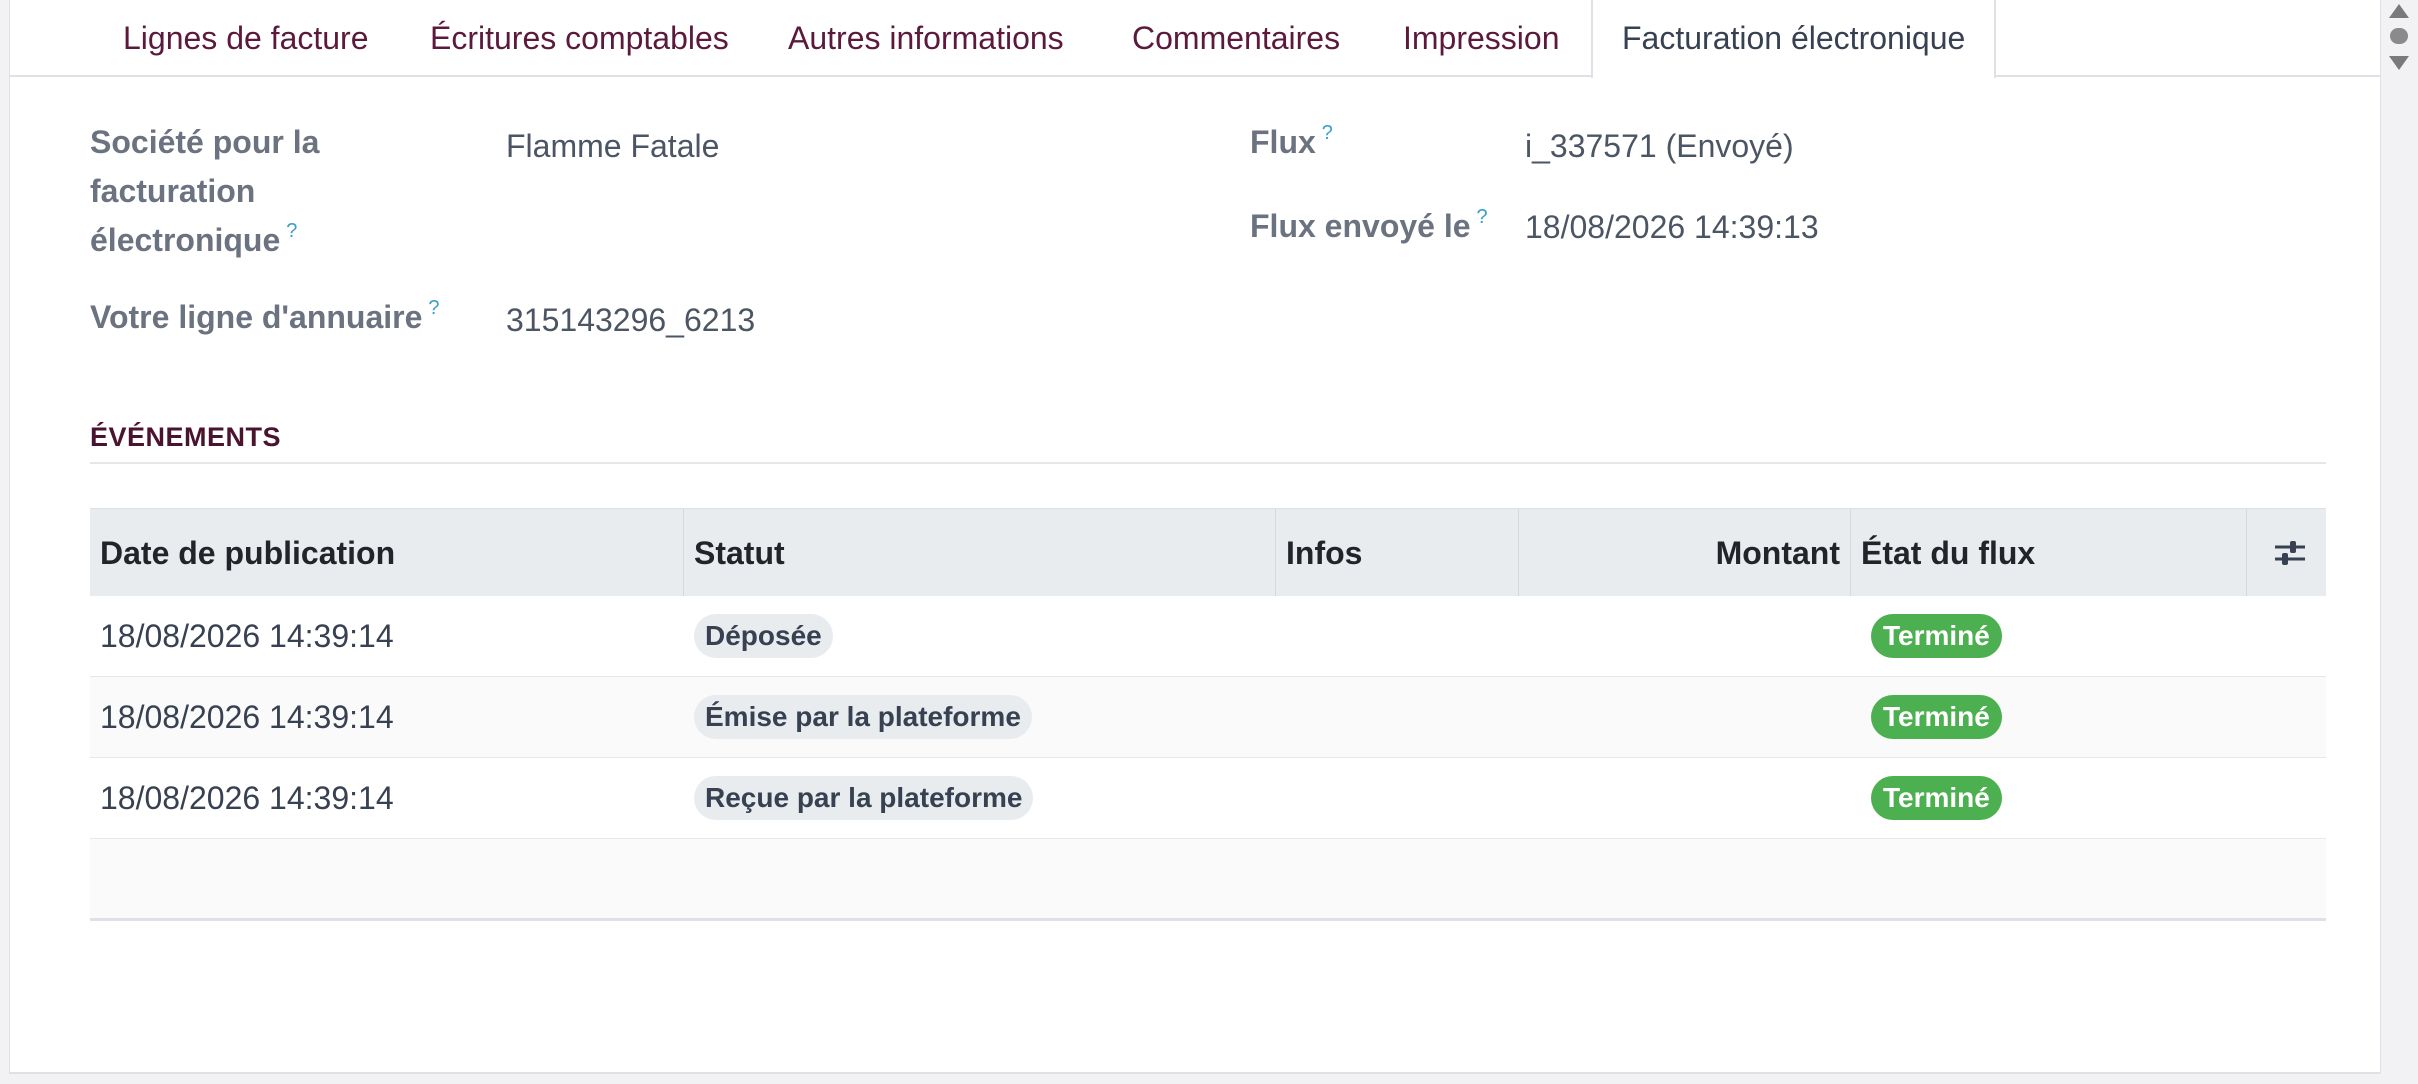 The width and height of the screenshot is (2418, 1084). I want to click on tab-journal-items: Écritures comptables, so click(579, 38).